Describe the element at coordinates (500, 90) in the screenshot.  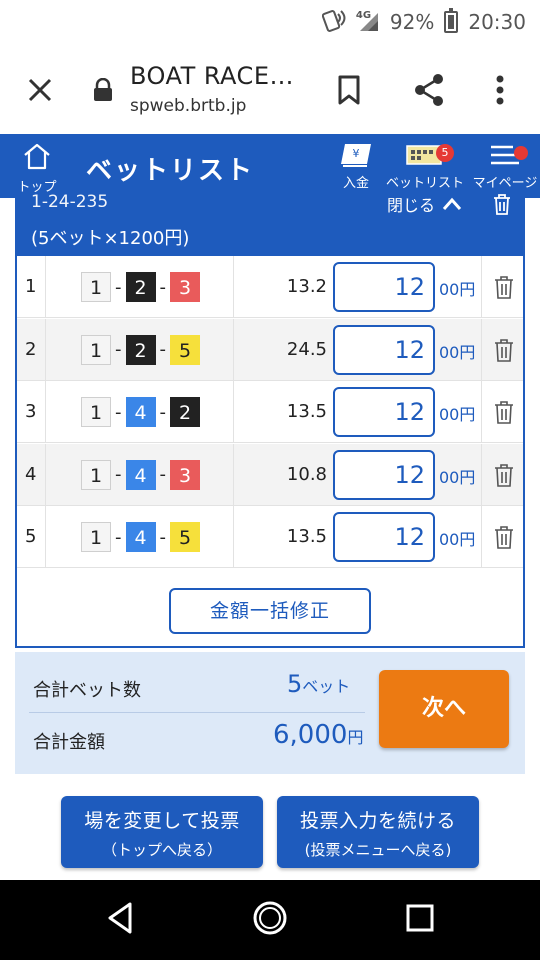
I see `more-options-icon` at that location.